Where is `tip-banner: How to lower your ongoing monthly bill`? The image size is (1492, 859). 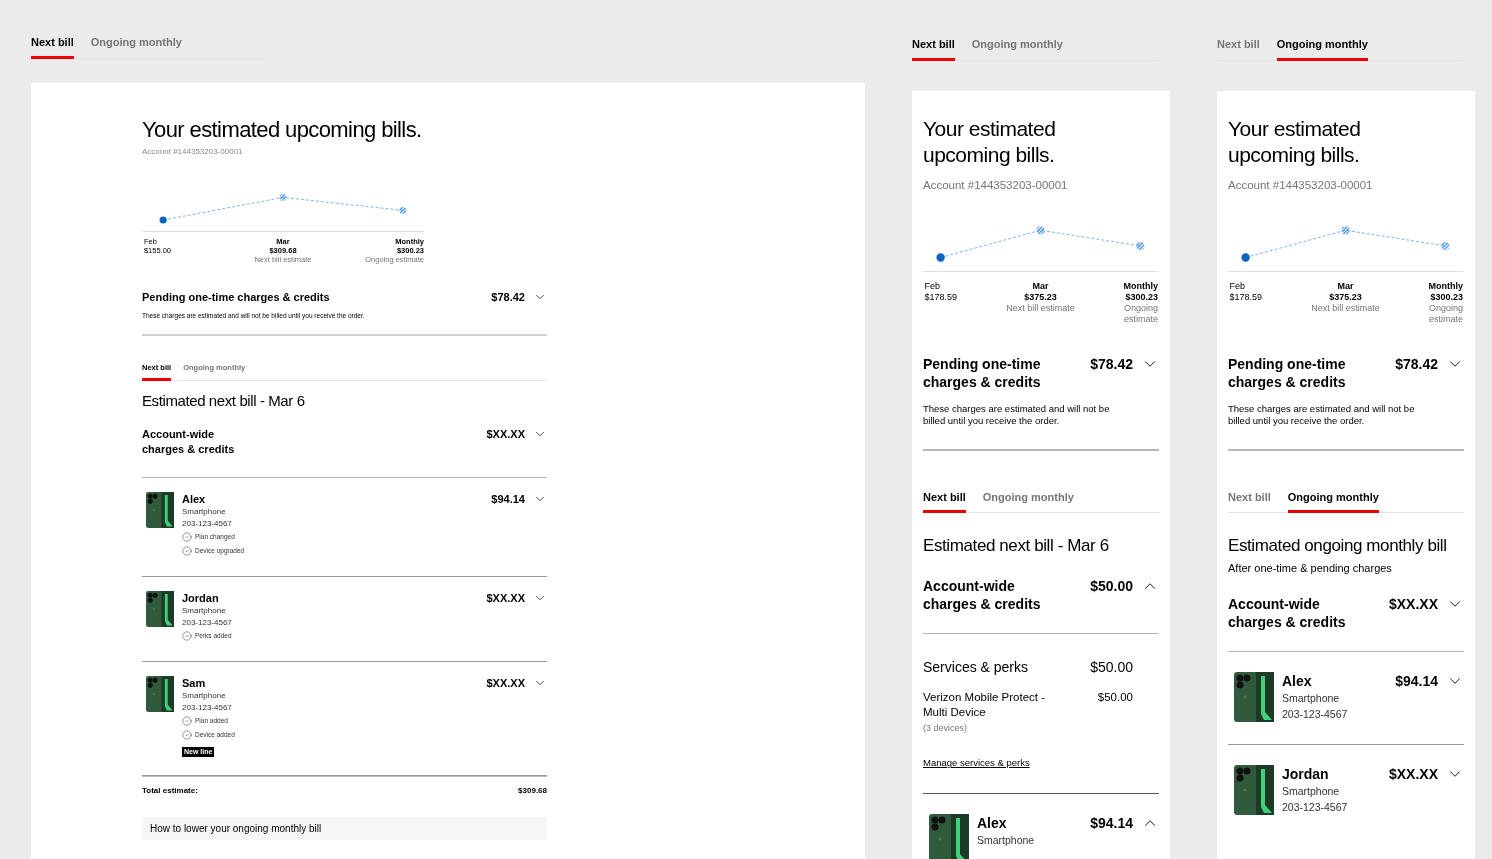
tip-banner: How to lower your ongoing monthly bill is located at coordinates (344, 828).